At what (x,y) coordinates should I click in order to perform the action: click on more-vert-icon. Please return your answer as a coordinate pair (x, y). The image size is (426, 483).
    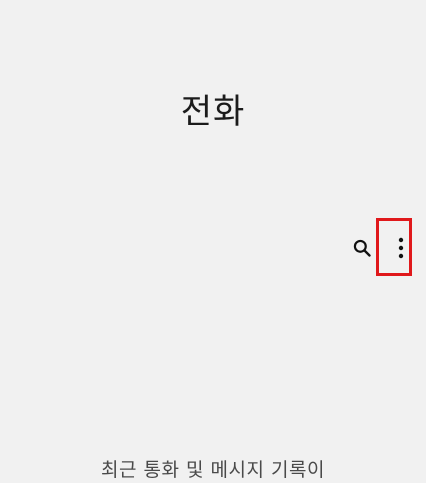
    Looking at the image, I should click on (401, 248).